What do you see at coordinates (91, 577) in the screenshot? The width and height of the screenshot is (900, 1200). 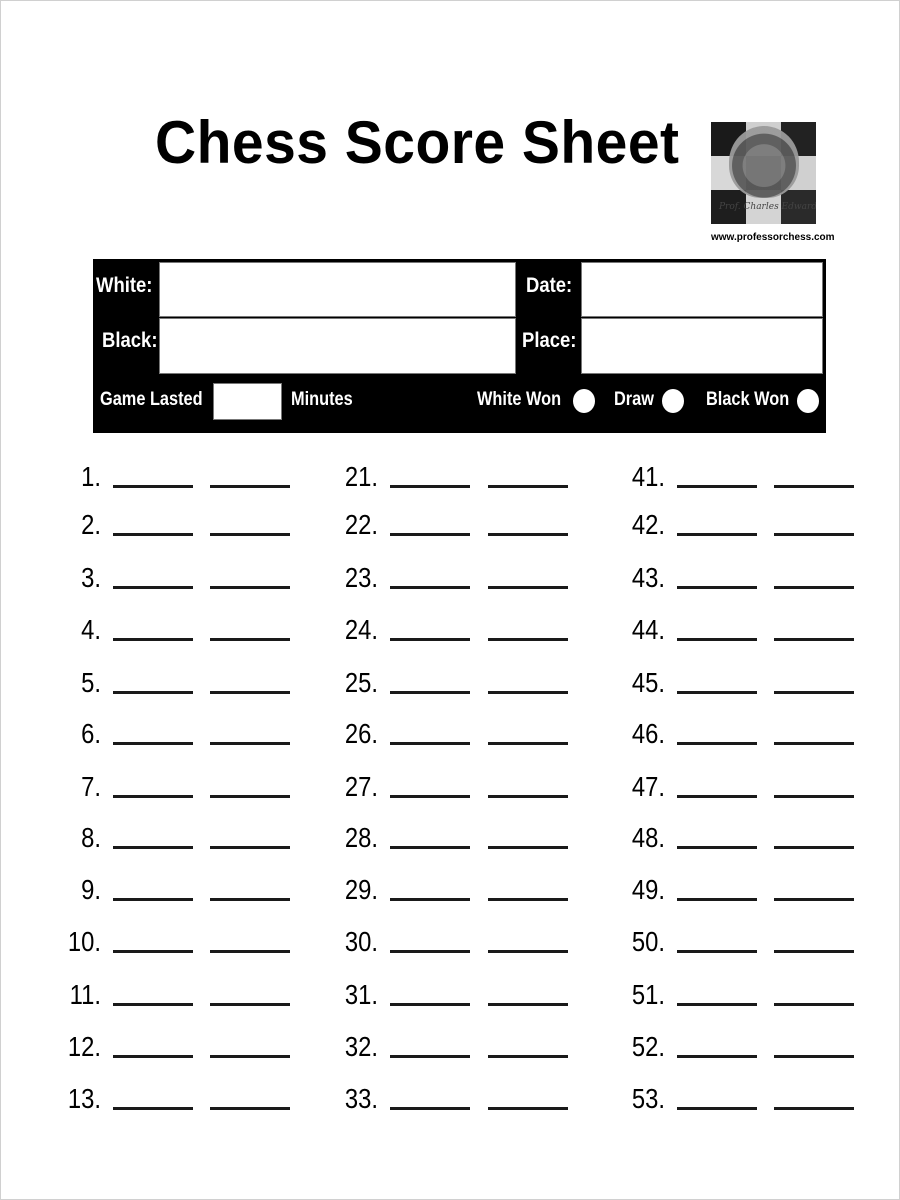 I see `move-number: 3.` at bounding box center [91, 577].